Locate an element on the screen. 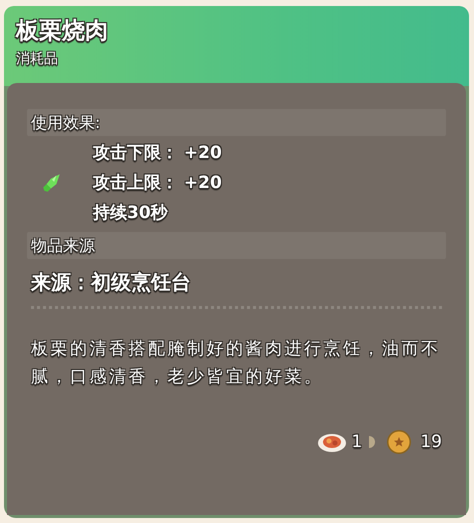  section-header: 物品来源 is located at coordinates (236, 245).